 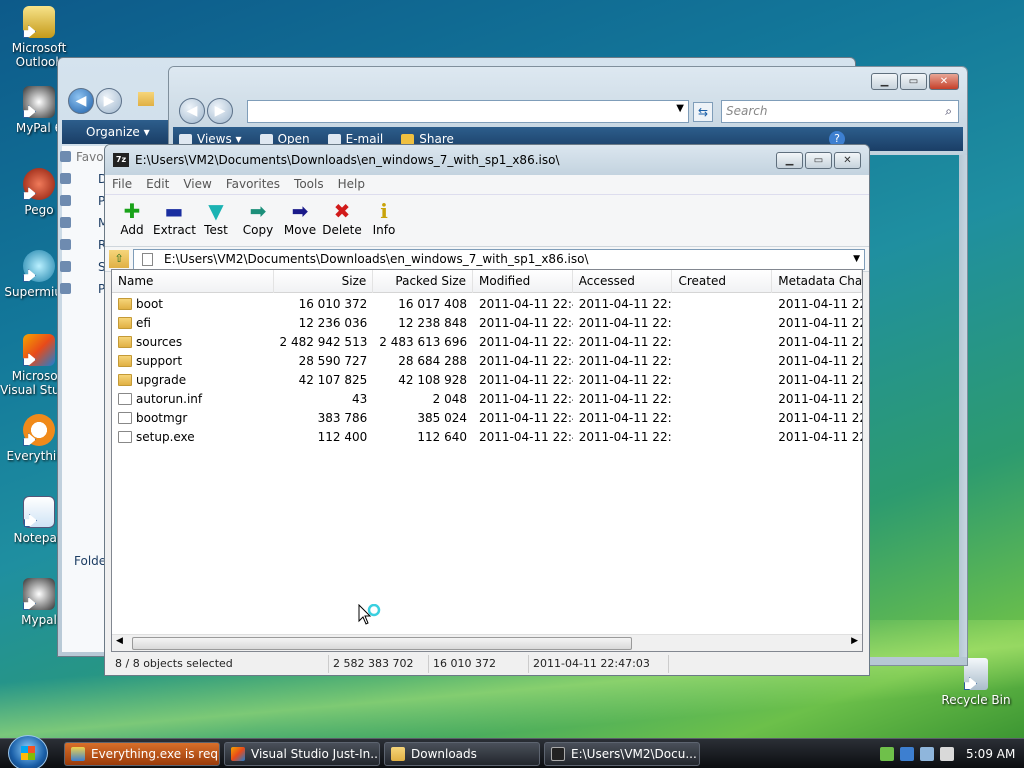 I want to click on network-icon, so click(x=887, y=754).